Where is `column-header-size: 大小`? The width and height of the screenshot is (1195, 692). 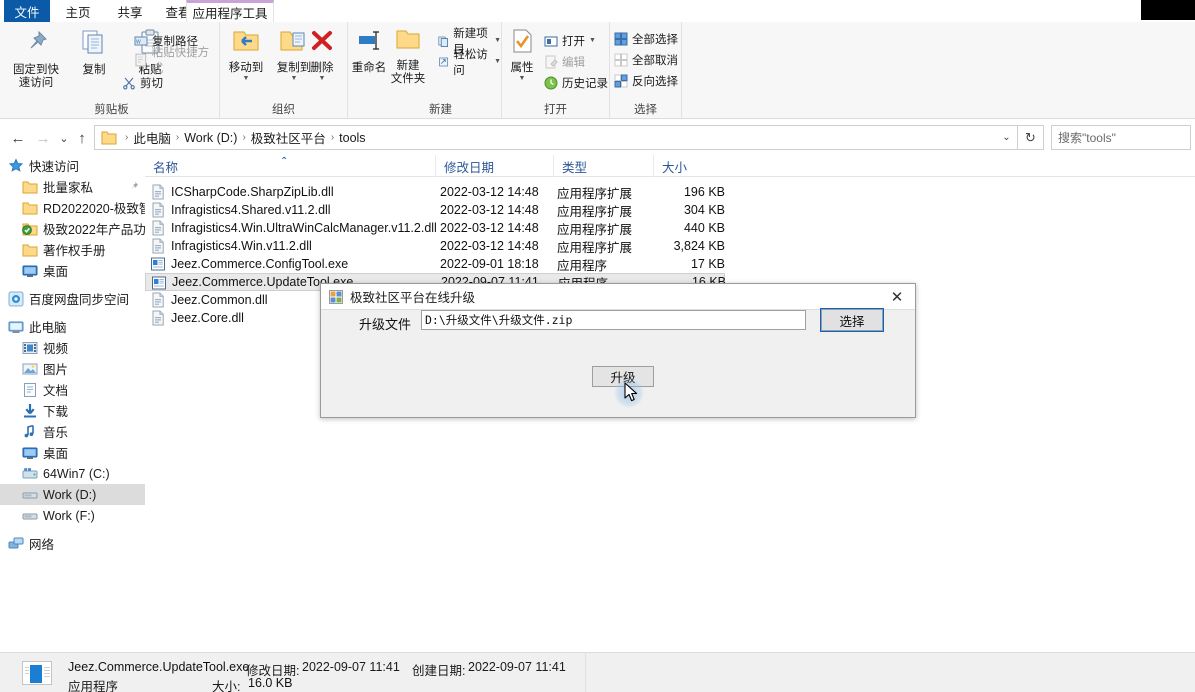
column-header-size: 大小 is located at coordinates (692, 166).